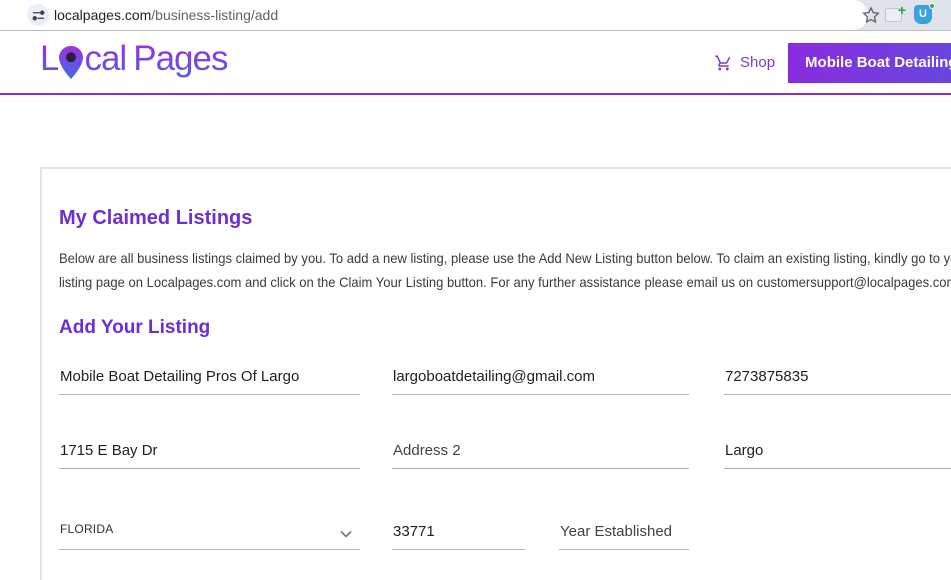 The image size is (951, 580). I want to click on city-input, so click(837, 455).